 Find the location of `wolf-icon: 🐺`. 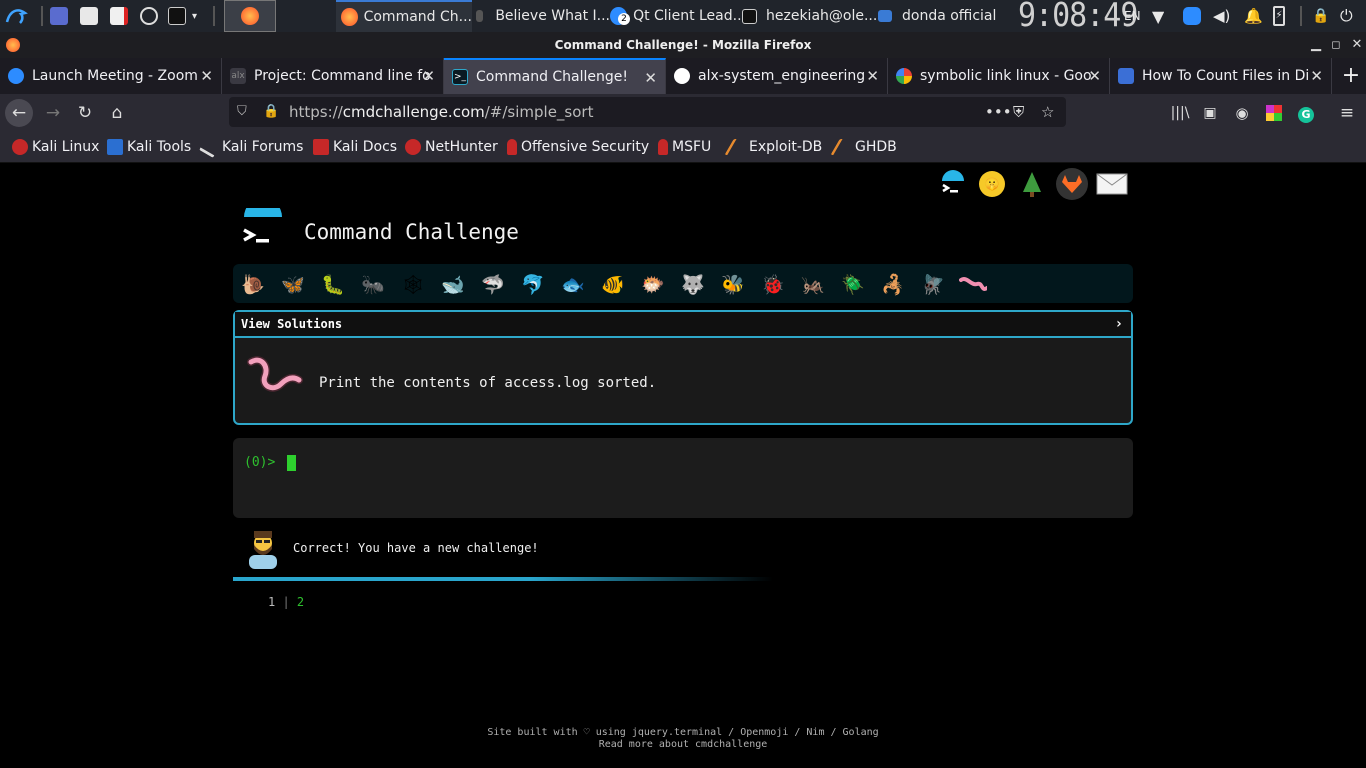

wolf-icon: 🐺 is located at coordinates (693, 284).